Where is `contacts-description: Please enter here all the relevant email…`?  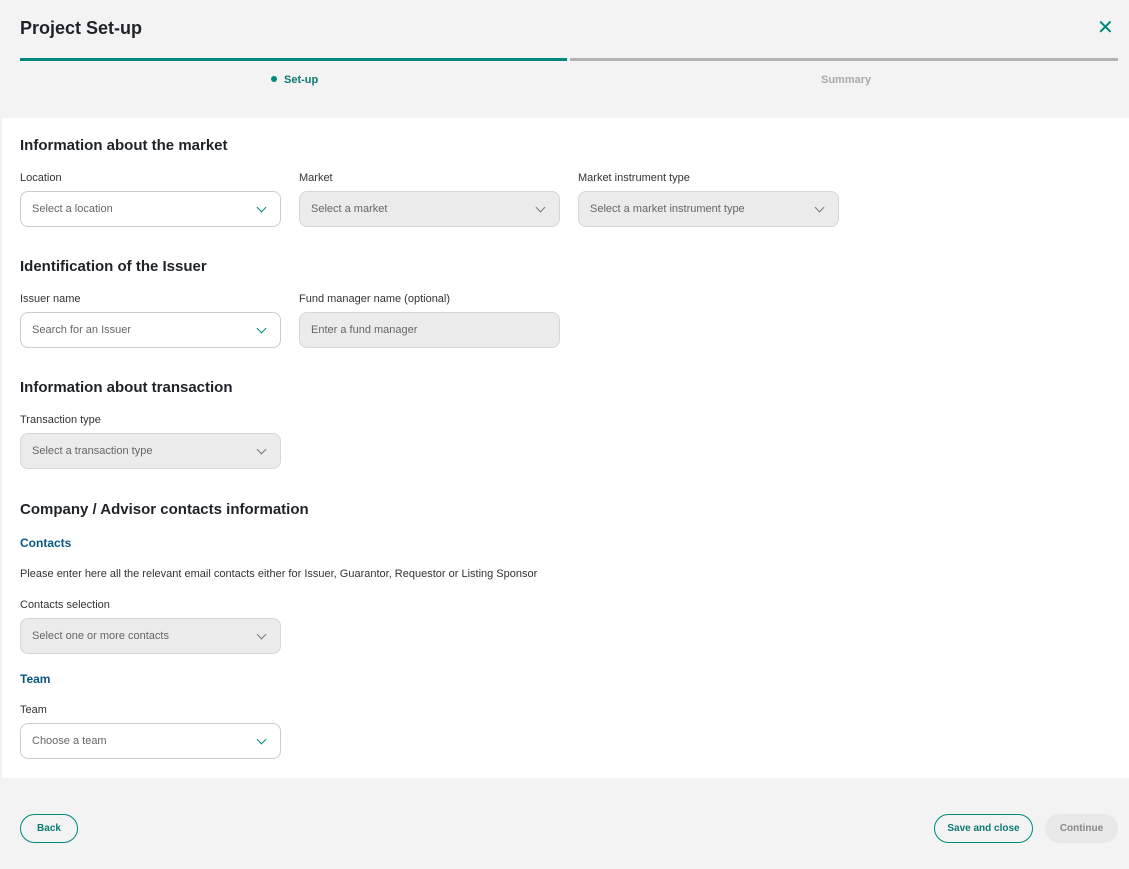 contacts-description: Please enter here all the relevant email… is located at coordinates (279, 574).